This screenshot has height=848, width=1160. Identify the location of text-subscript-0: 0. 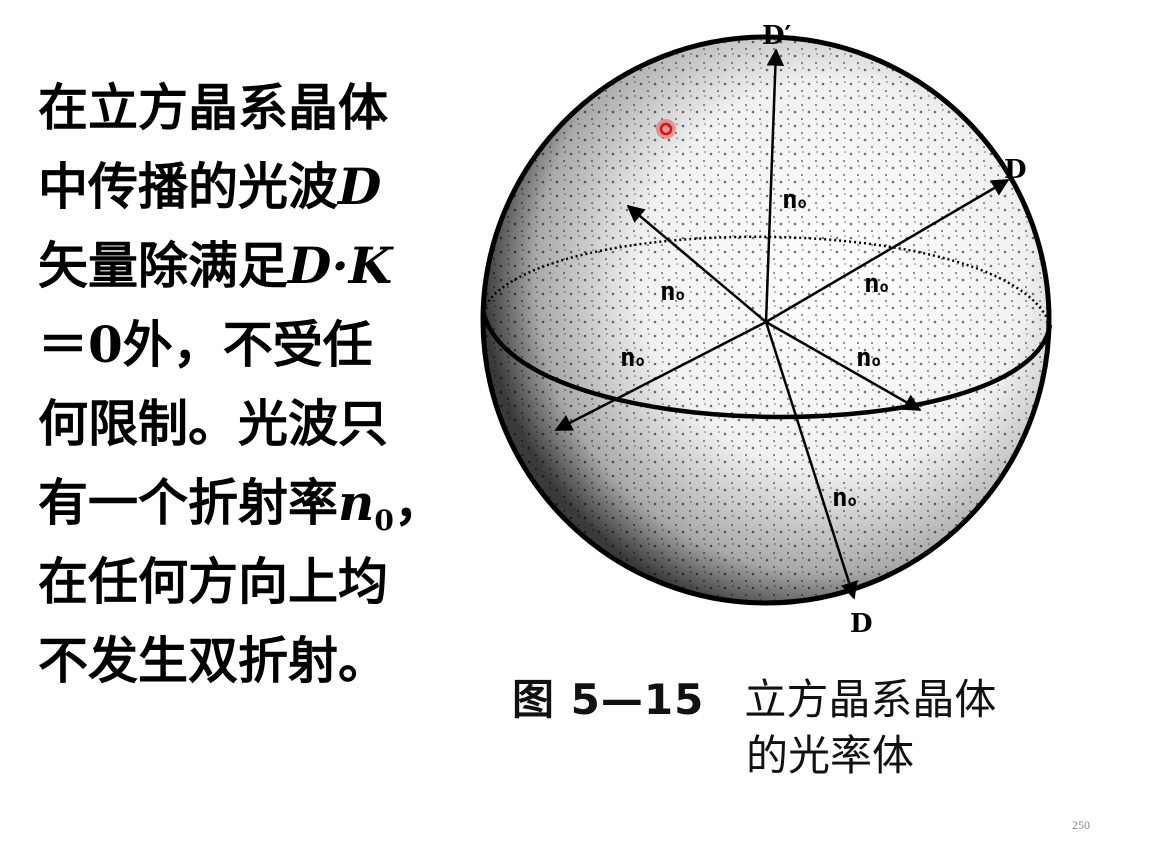
(384, 520).